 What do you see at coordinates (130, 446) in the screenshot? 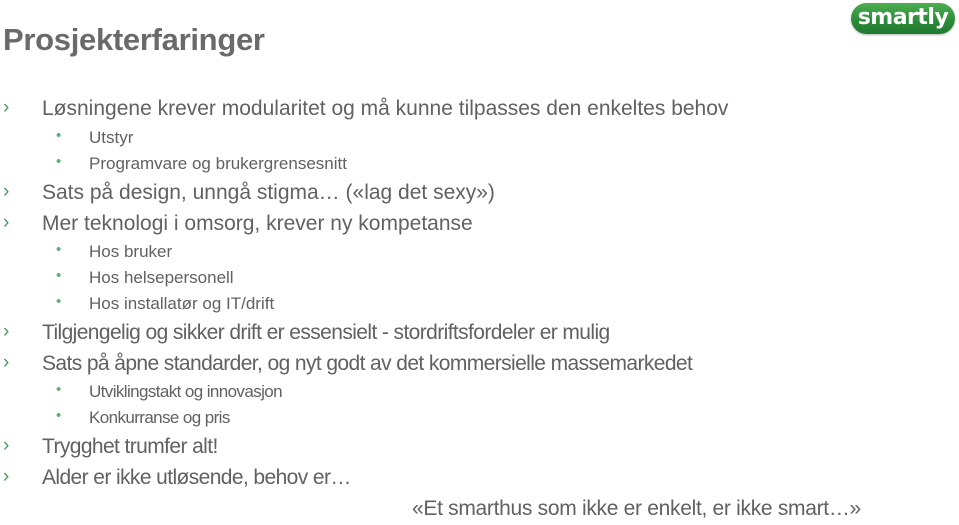
I see `list-item-text: Trygghet trumfer alt!` at bounding box center [130, 446].